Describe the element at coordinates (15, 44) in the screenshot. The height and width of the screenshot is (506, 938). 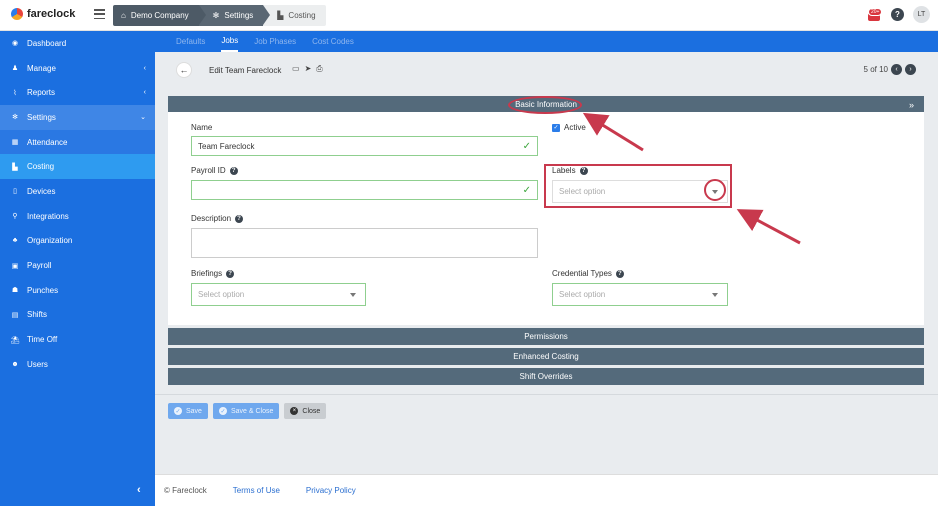
I see `dashboard-icon: ◉` at that location.